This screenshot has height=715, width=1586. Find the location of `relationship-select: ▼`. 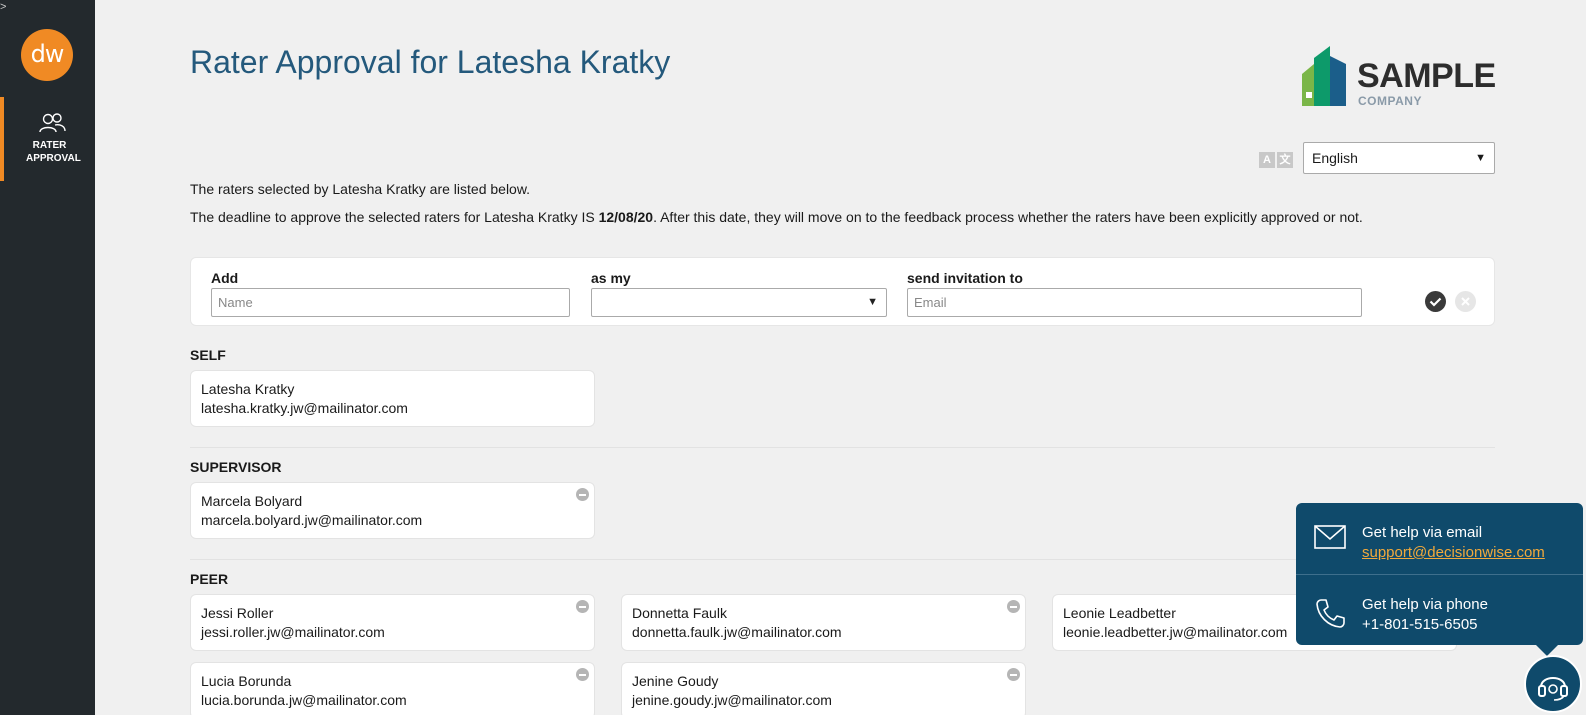

relationship-select: ▼ is located at coordinates (739, 302).